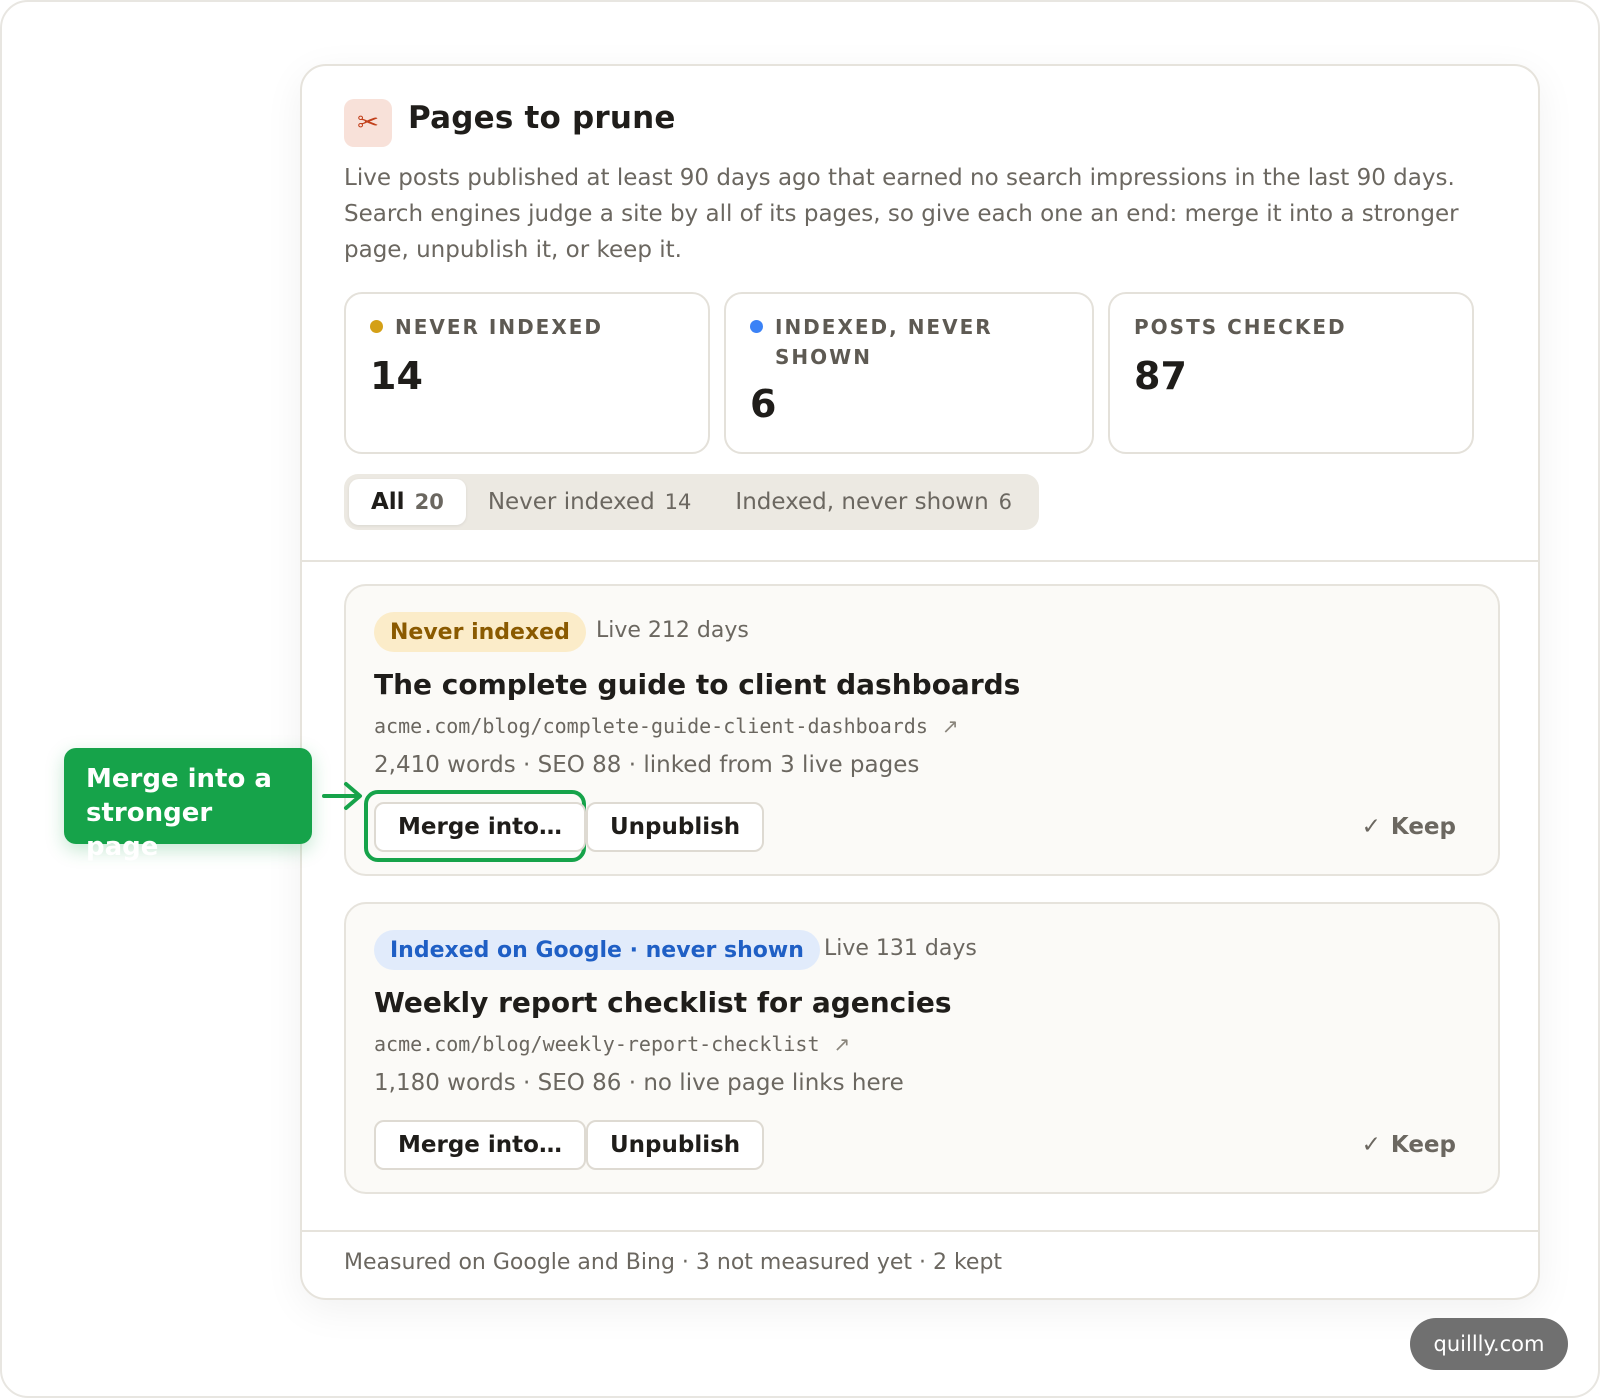  What do you see at coordinates (920, 561) in the screenshot?
I see `divider` at bounding box center [920, 561].